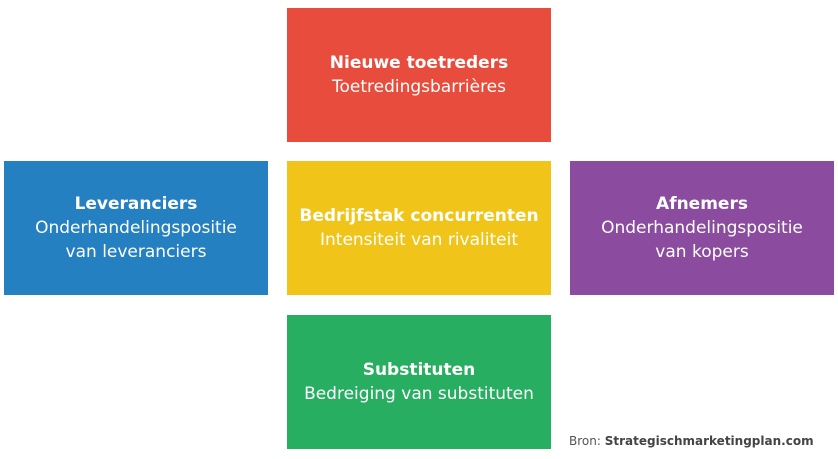 This screenshot has width=838, height=459. Describe the element at coordinates (709, 441) in the screenshot. I see `source-site: Strategischmarketingplan.com` at that location.